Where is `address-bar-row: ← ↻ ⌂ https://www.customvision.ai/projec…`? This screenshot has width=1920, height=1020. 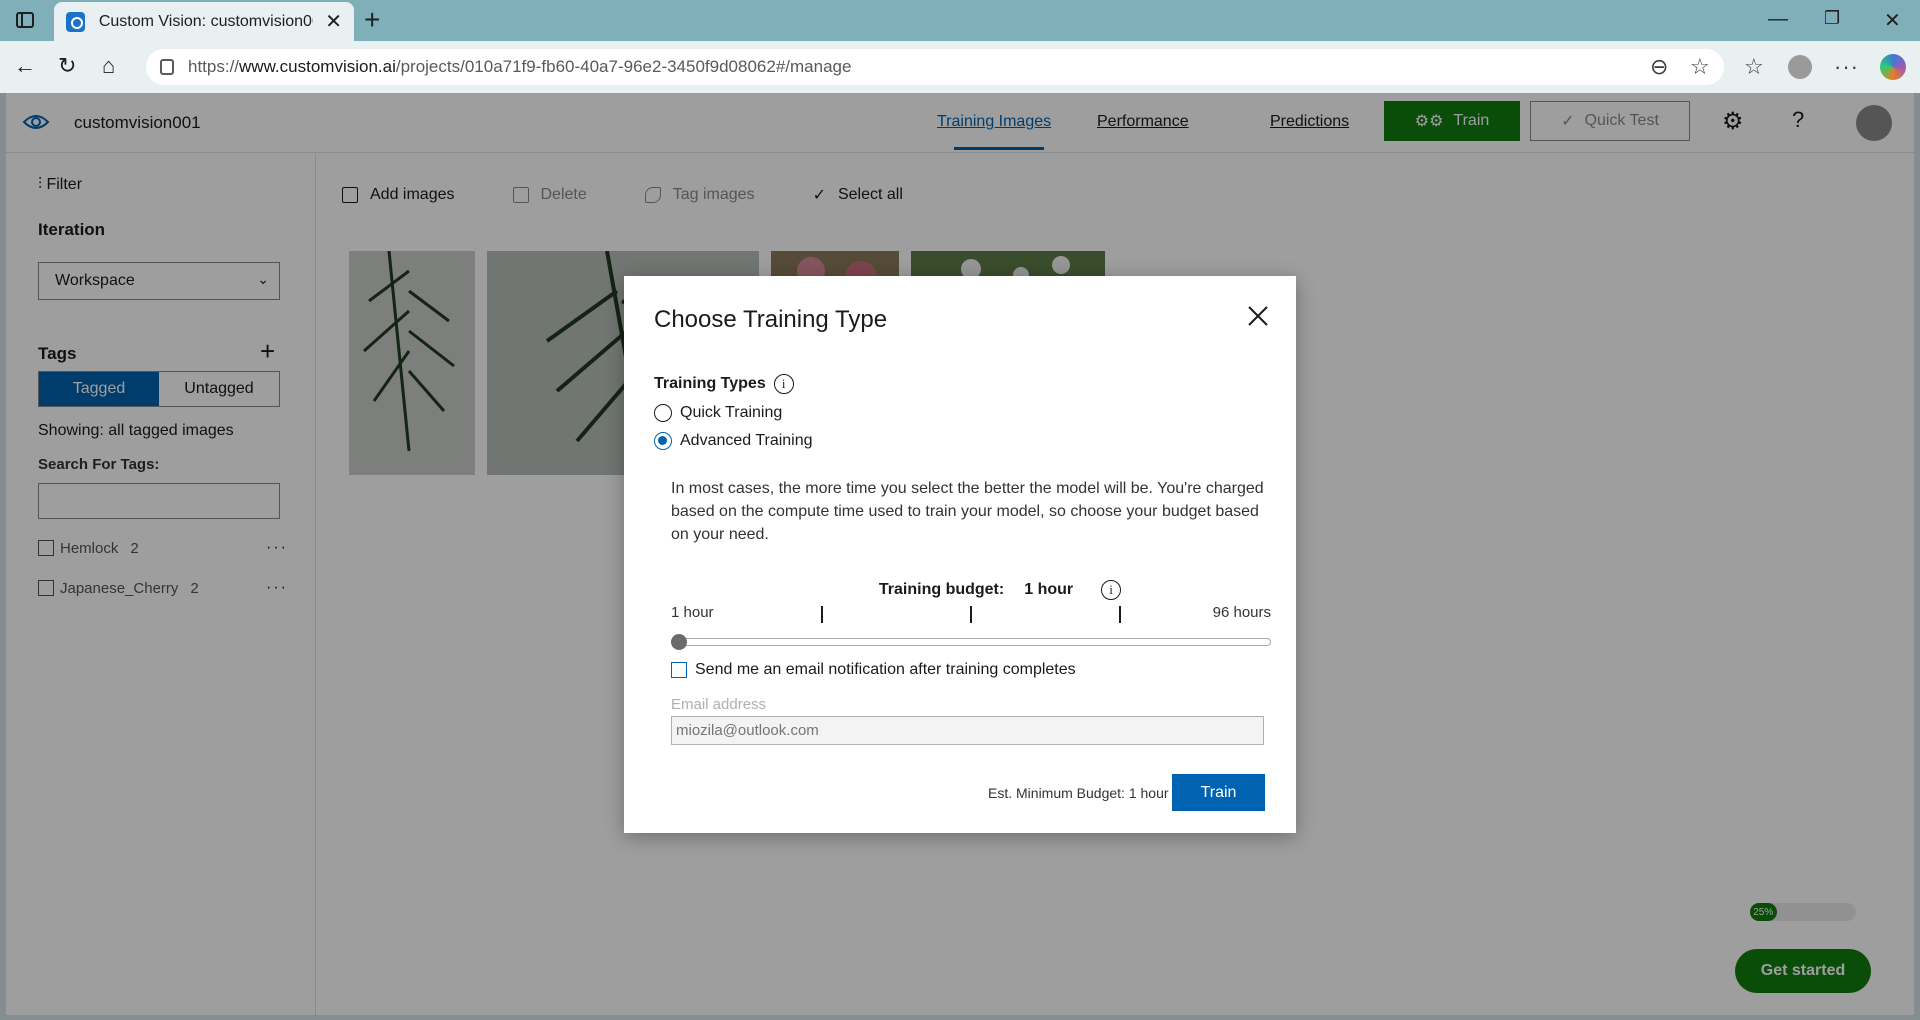 address-bar-row: ← ↻ ⌂ https://www.customvision.ai/projec… is located at coordinates (960, 67).